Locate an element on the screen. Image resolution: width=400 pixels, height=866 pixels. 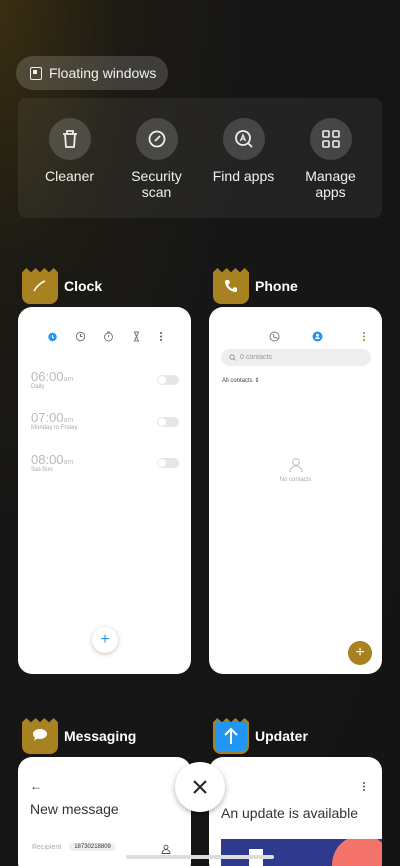
grid-apps-icon is located at coordinates (330, 139).